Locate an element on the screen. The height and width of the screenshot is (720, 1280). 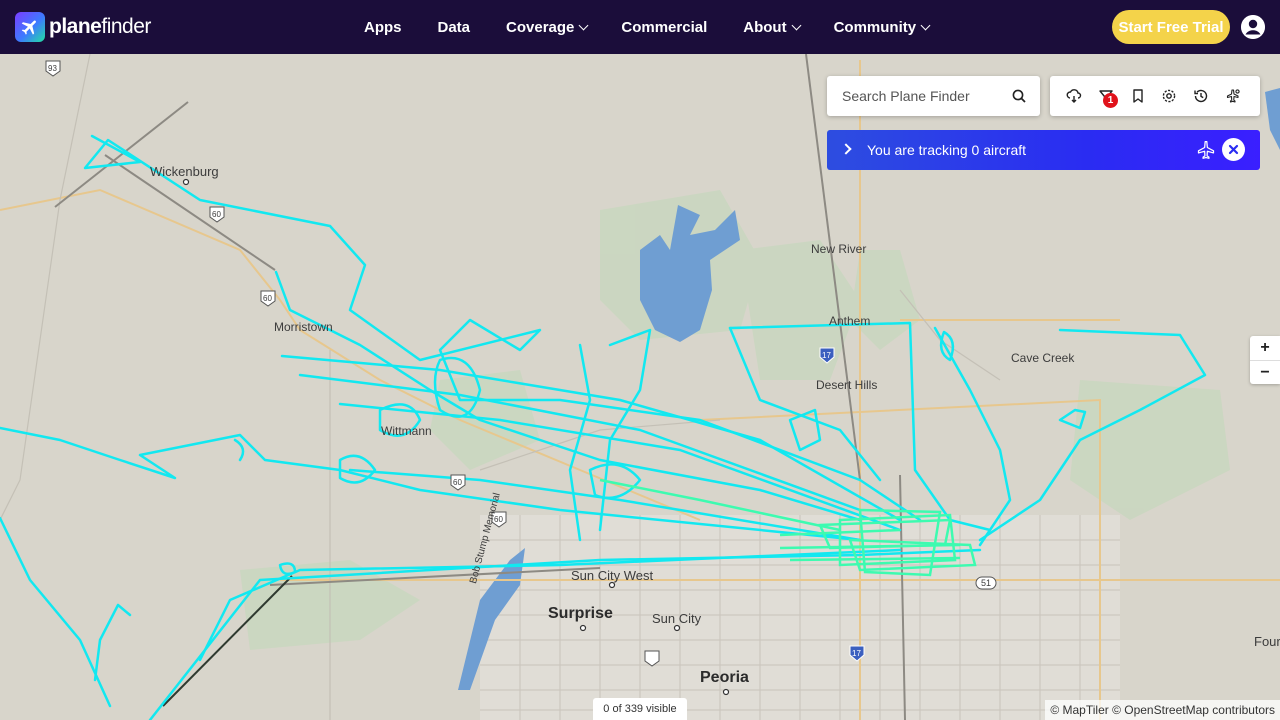
tracking-panel: You are tracking 0 aircraft is located at coordinates (1043, 150).